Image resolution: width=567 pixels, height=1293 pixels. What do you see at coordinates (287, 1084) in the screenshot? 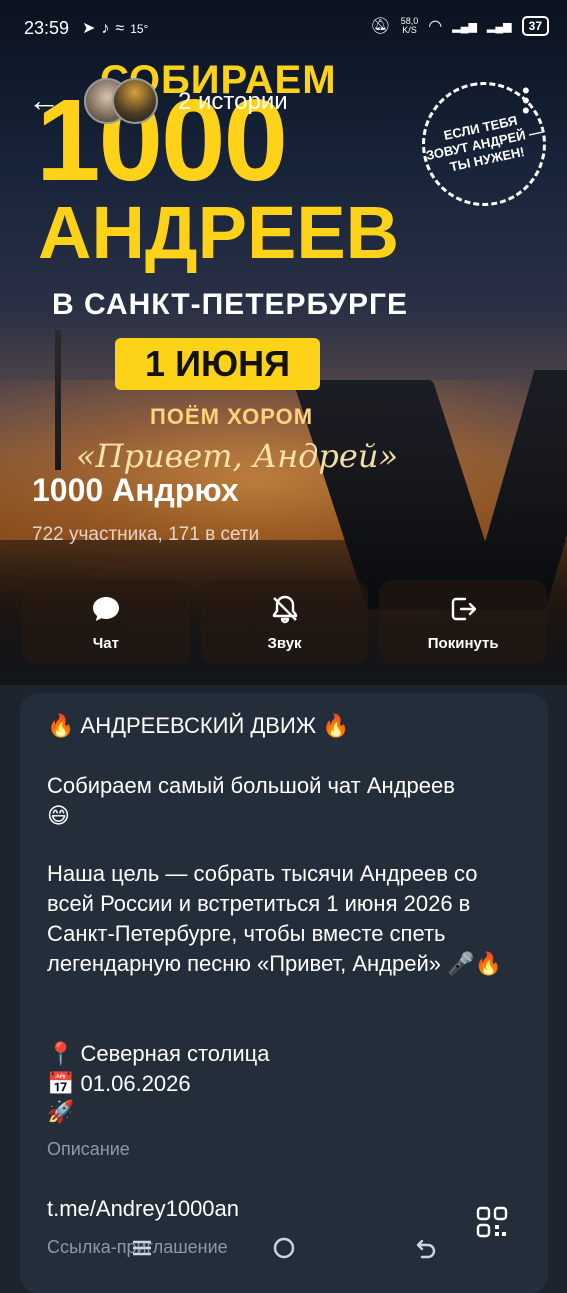
I see `info-date-row: 📅 01.06.2026` at bounding box center [287, 1084].